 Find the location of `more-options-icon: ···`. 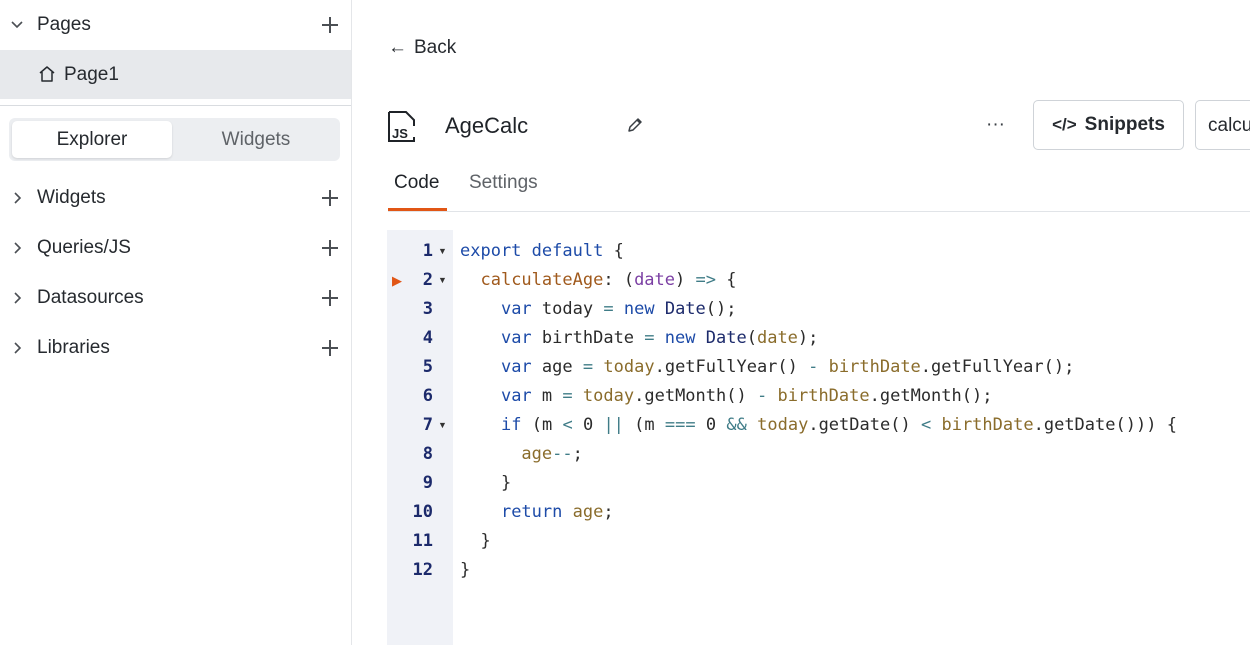

more-options-icon: ··· is located at coordinates (995, 125).